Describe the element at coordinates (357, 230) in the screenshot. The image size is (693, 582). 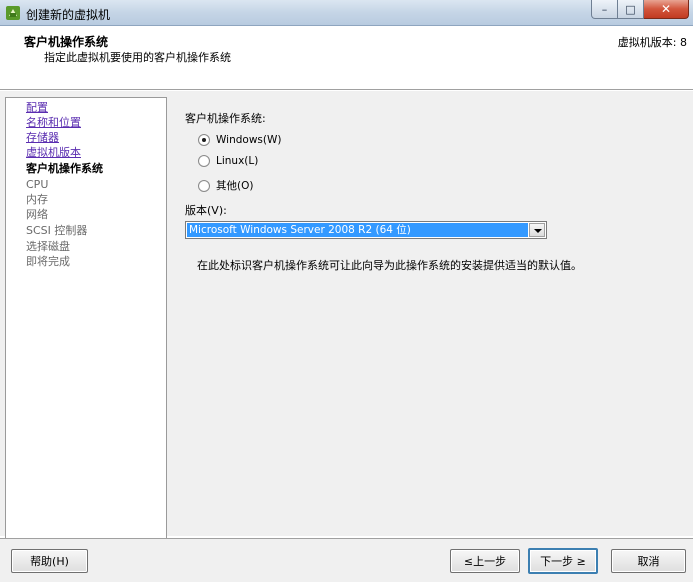
I see `version-selected-value: Microsoft Windows Server 2008 R2 (64 位)` at that location.